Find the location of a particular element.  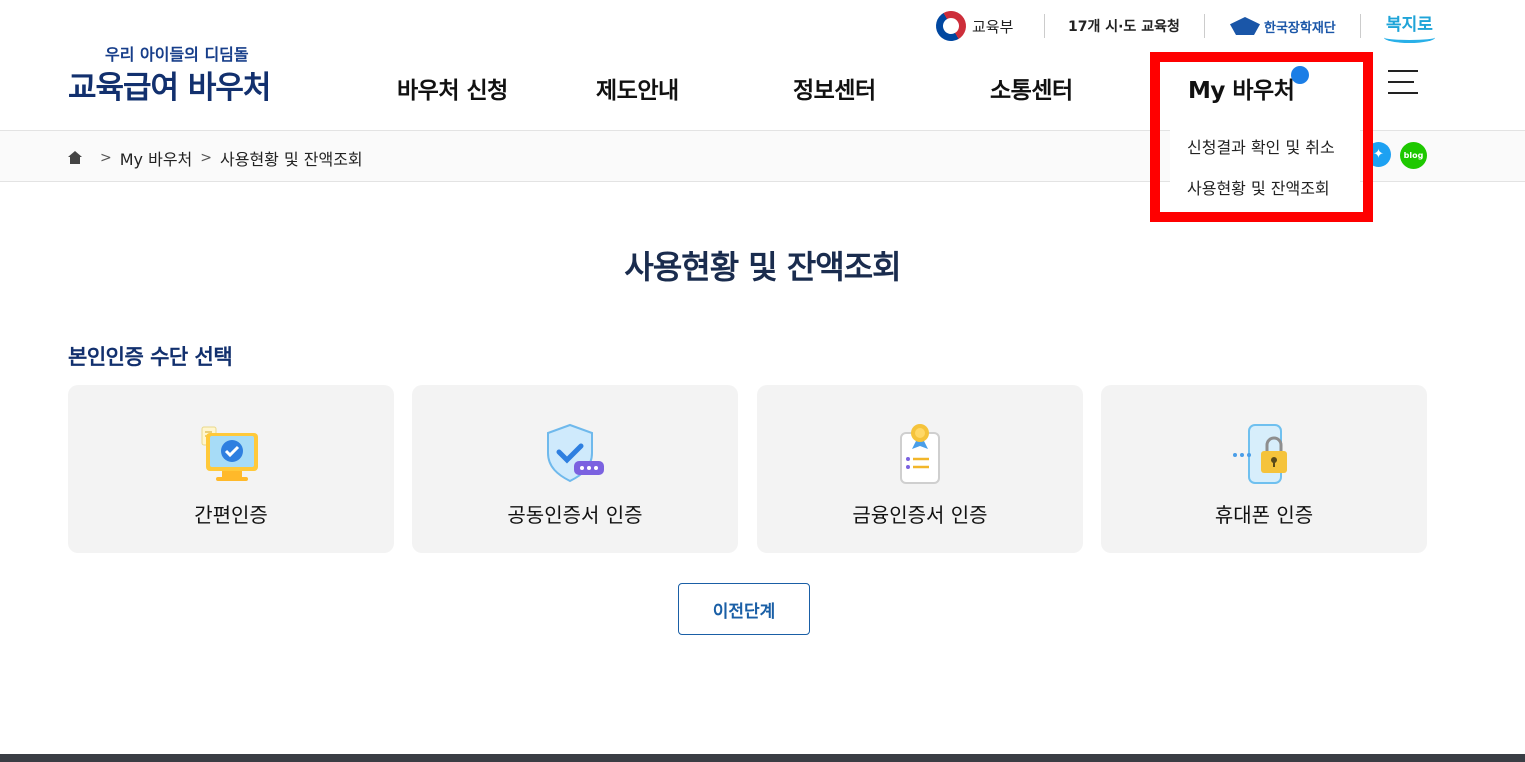

moe-label: 교육부 is located at coordinates (993, 26).